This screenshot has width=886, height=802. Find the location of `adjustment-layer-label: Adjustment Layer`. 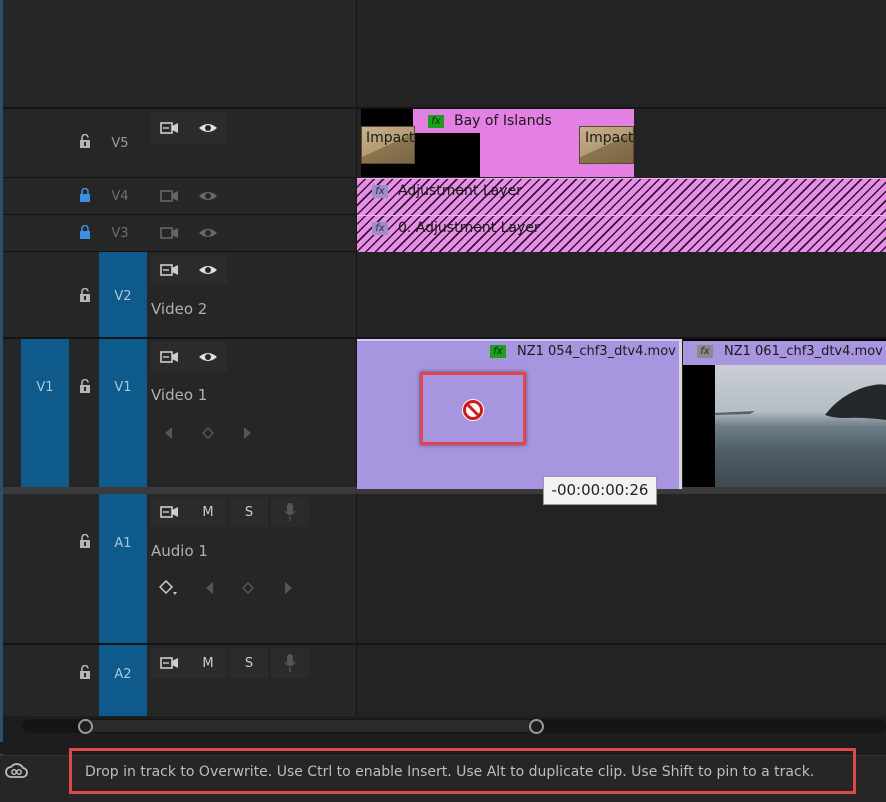

adjustment-layer-label: Adjustment Layer is located at coordinates (460, 191).